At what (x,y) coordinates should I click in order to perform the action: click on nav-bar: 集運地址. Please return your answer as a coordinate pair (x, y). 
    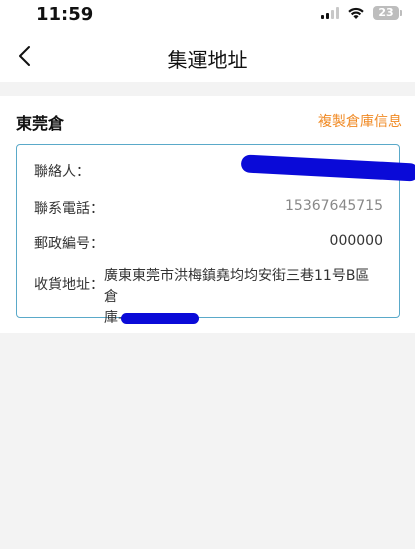
    Looking at the image, I should click on (207, 56).